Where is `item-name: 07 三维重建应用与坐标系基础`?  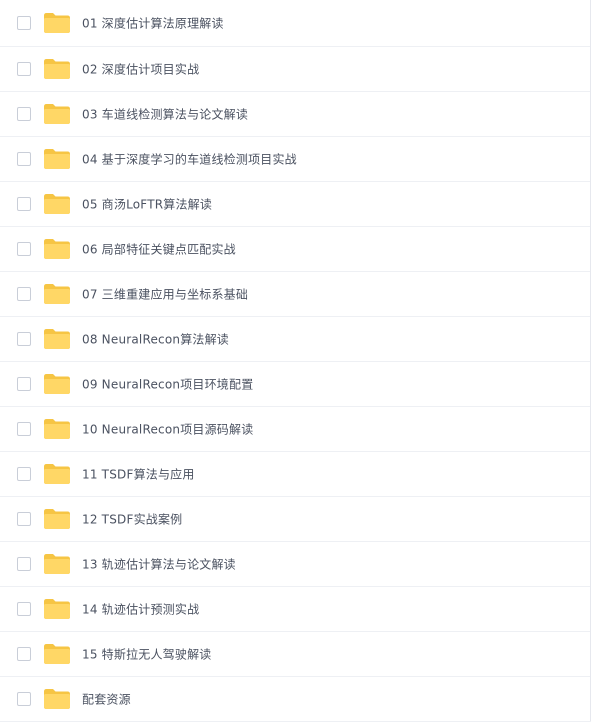 item-name: 07 三维重建应用与坐标系基础 is located at coordinates (165, 294).